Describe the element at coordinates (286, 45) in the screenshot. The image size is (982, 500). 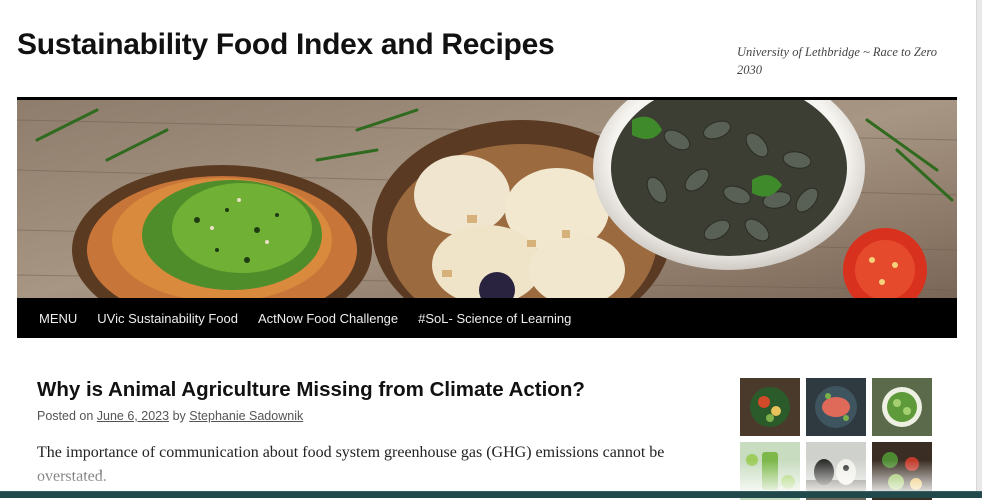
I see `site-title: Sustainability Food Index and Recipes` at that location.